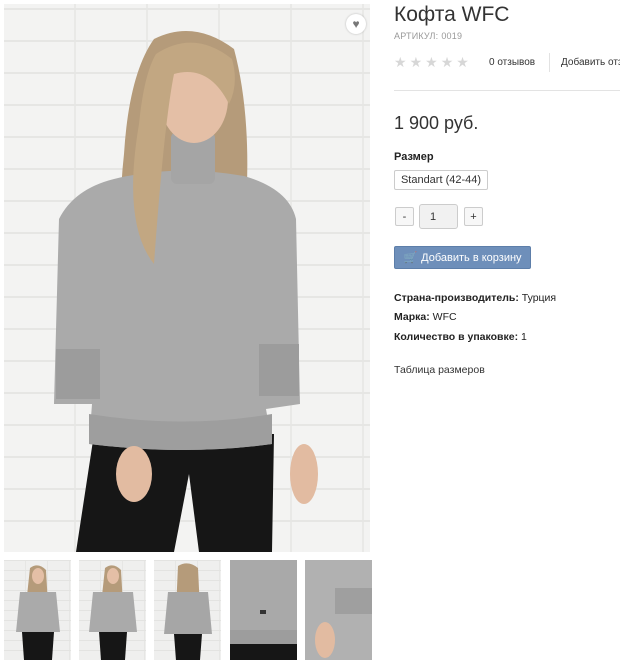 Image resolution: width=620 pixels, height=667 pixels. I want to click on thumbnail-strip, so click(188, 610).